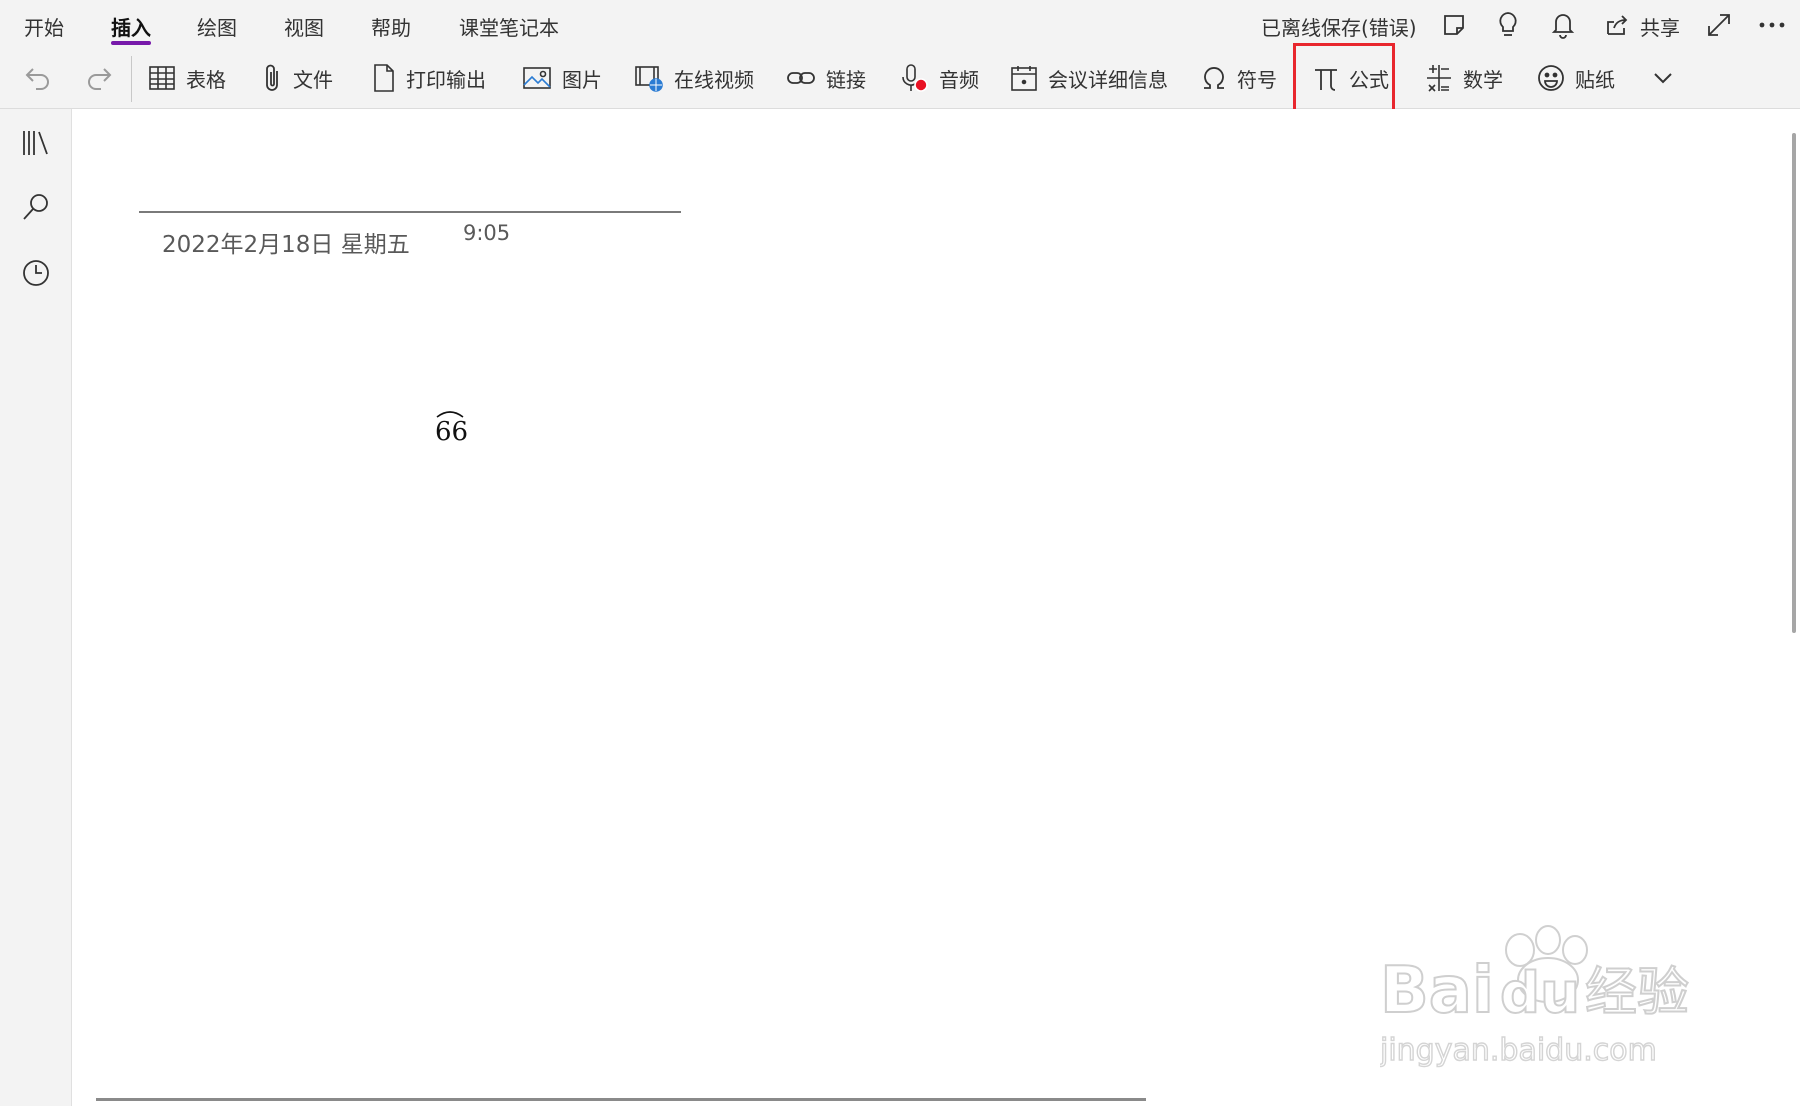 This screenshot has height=1106, width=1800. Describe the element at coordinates (272, 77) in the screenshot. I see `paperclip-icon` at that location.